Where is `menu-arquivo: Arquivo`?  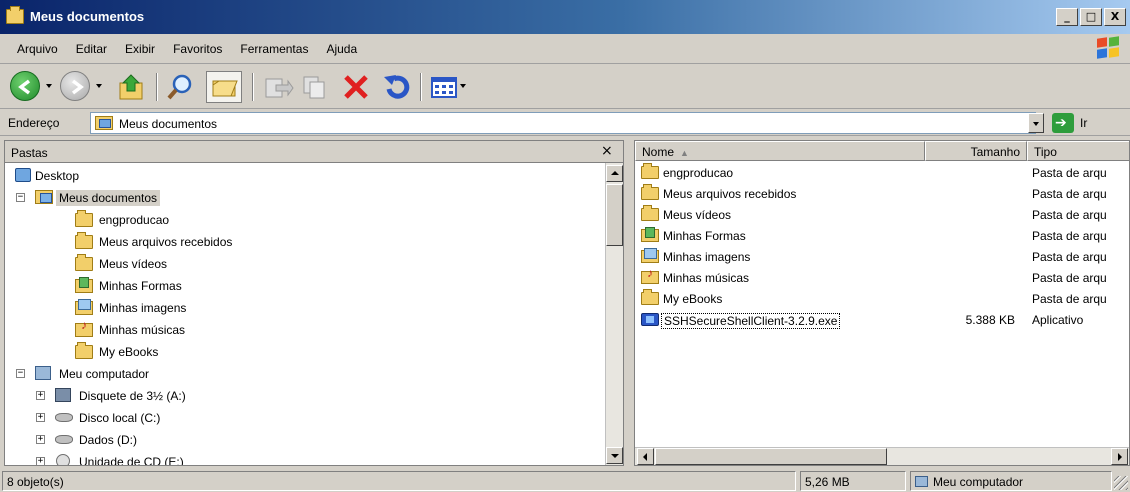 menu-arquivo: Arquivo is located at coordinates (37, 49).